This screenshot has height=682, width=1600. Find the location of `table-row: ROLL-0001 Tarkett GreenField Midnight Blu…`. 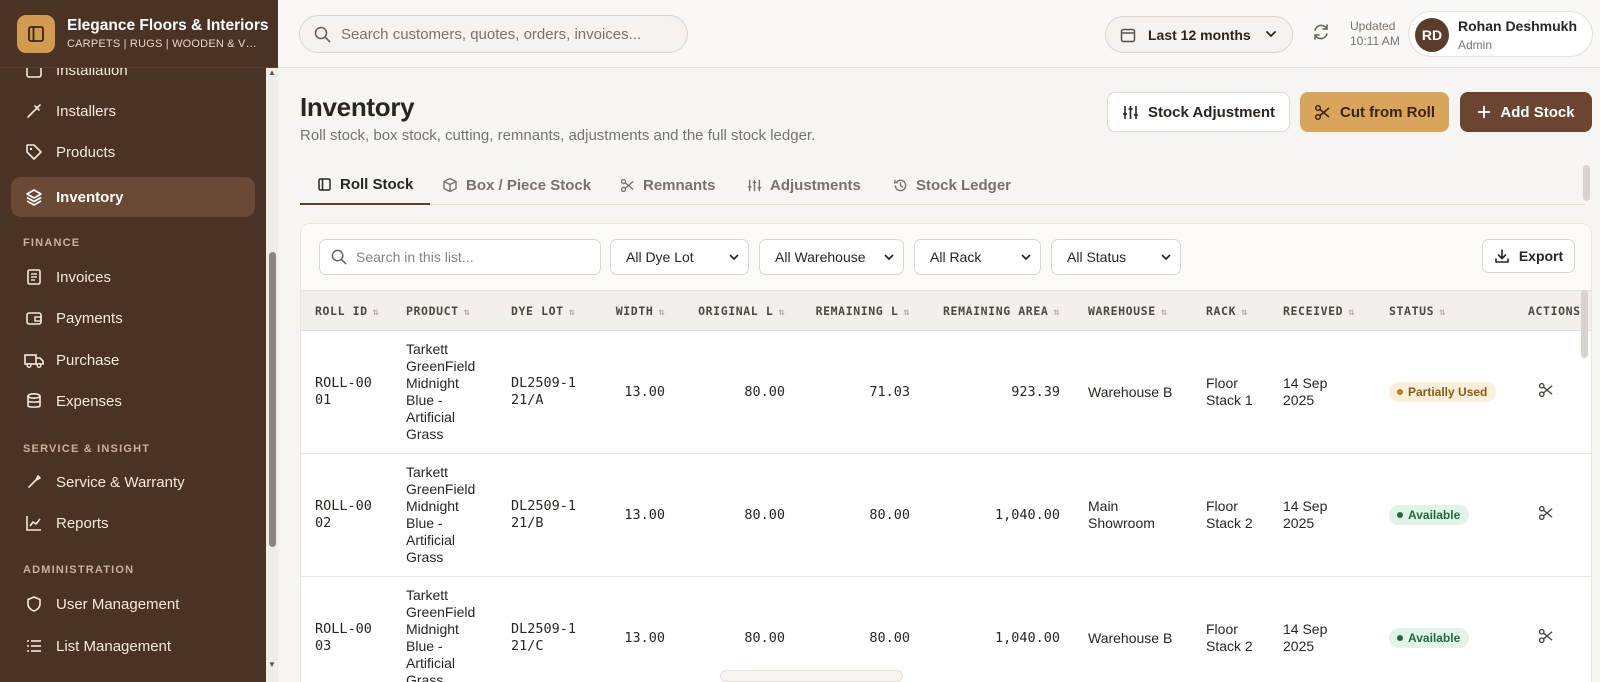

table-row: ROLL-0001 Tarkett GreenField Midnight Blu… is located at coordinates (946, 392).